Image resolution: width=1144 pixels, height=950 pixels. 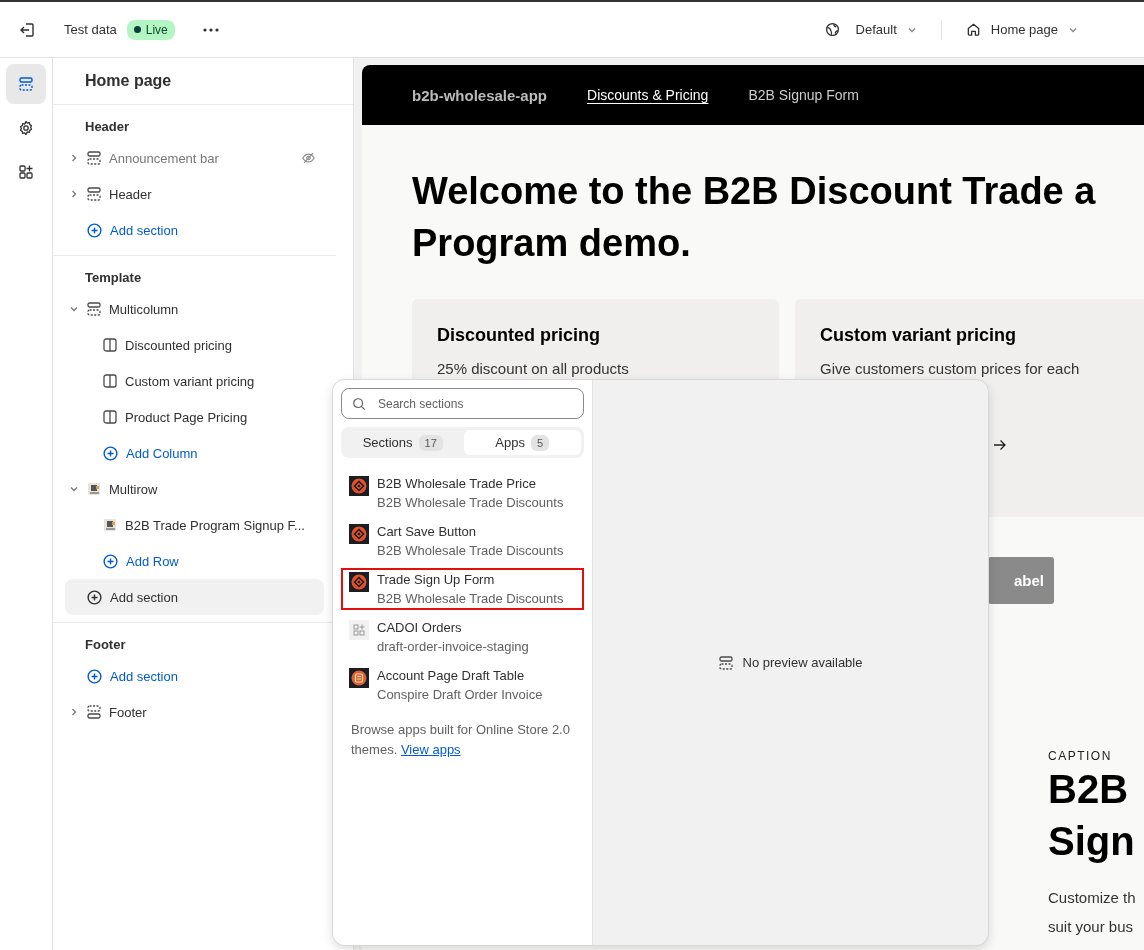 I want to click on section-heading: B2B, so click(x=1088, y=789).